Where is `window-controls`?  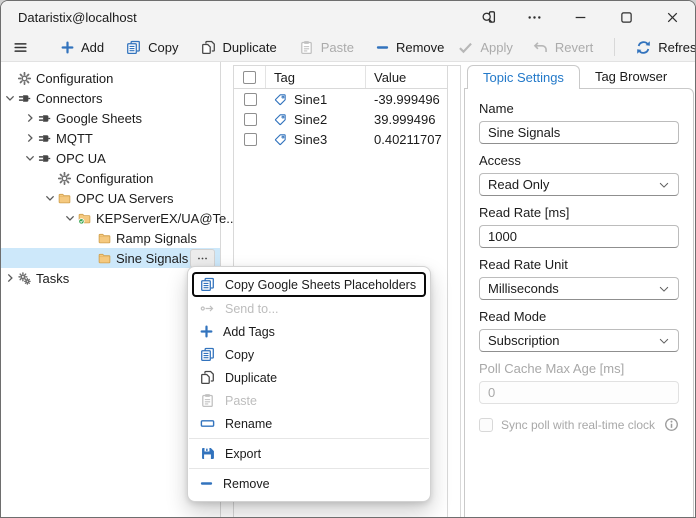 window-controls is located at coordinates (580, 17).